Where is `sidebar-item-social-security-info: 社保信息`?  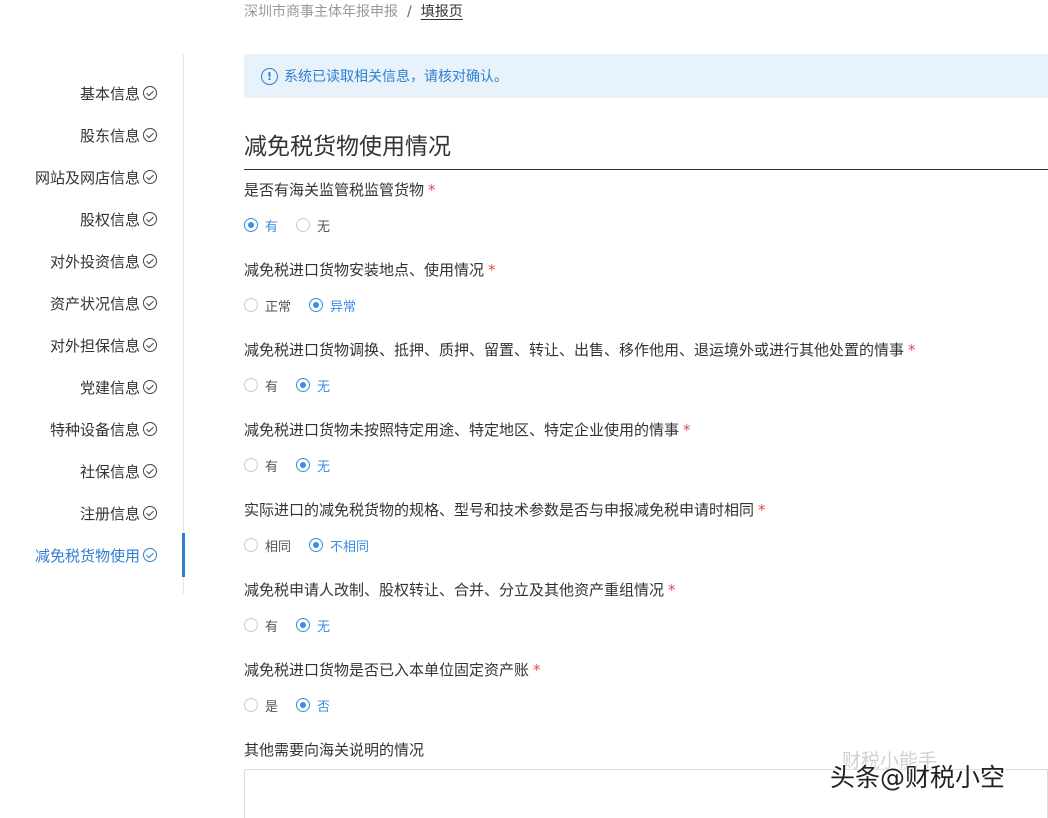 sidebar-item-social-security-info: 社保信息 is located at coordinates (118, 471).